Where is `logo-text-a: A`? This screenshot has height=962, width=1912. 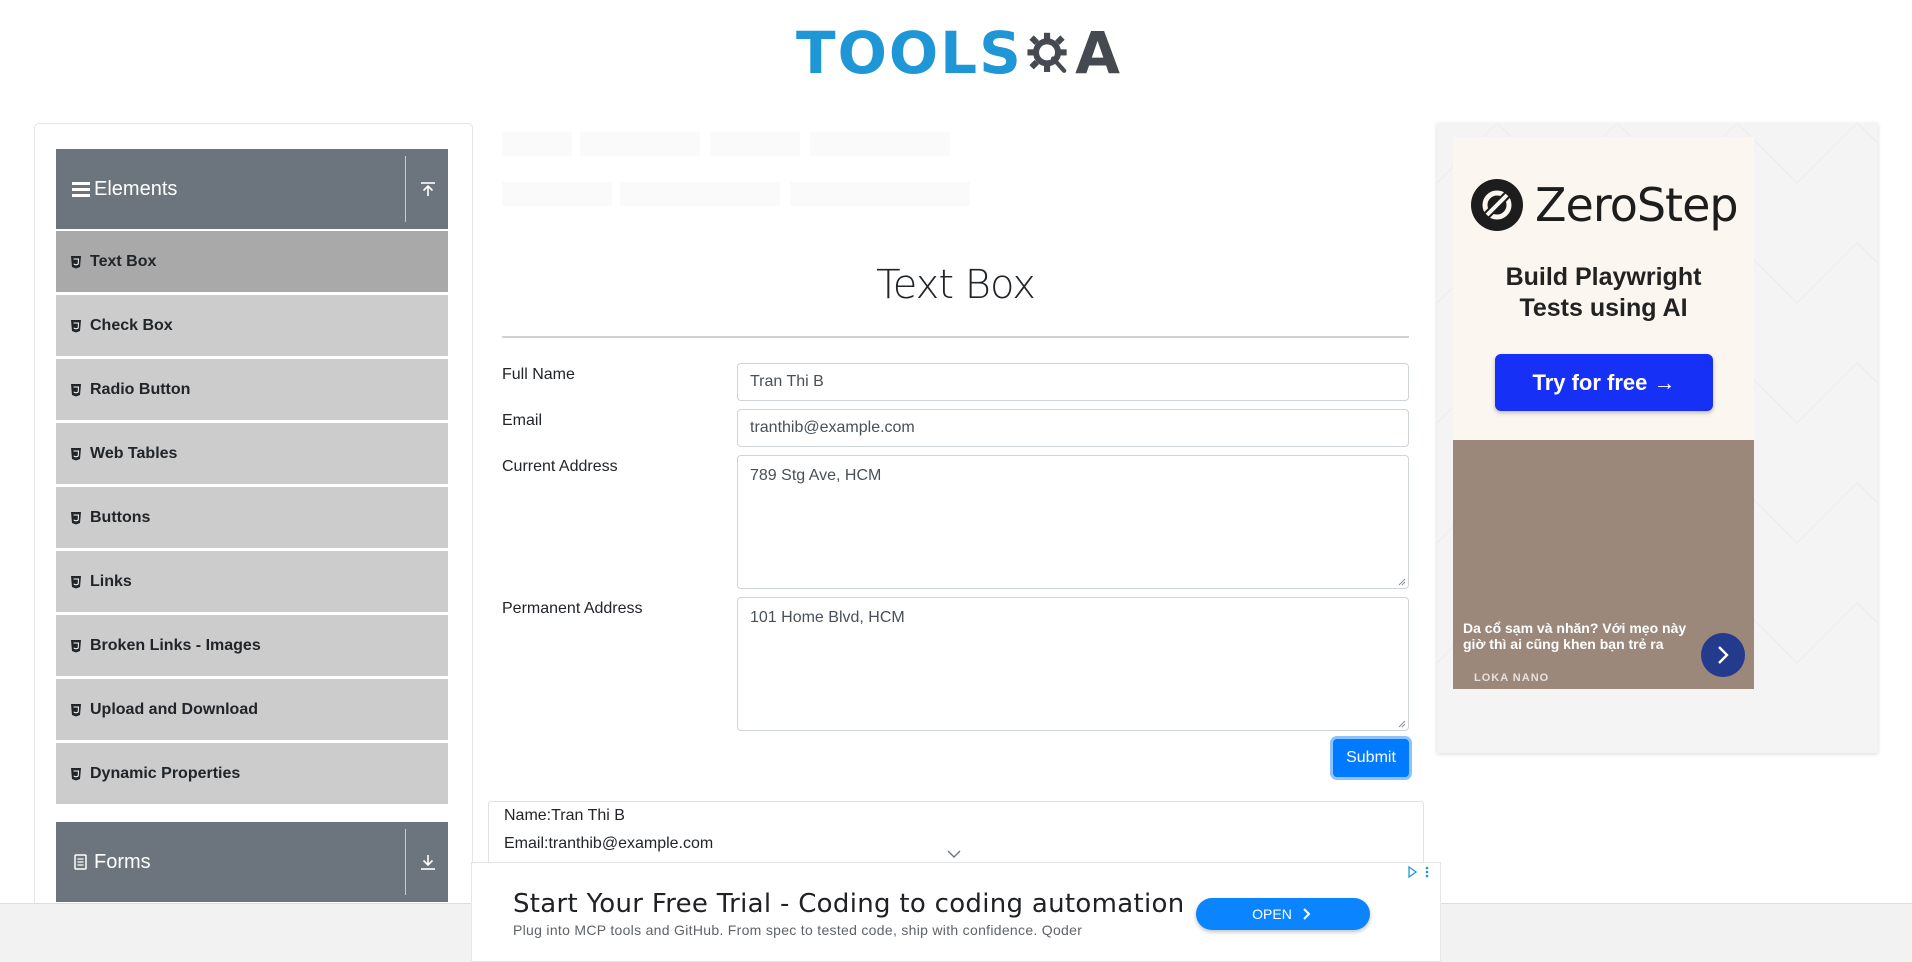
logo-text-a: A is located at coordinates (1097, 53).